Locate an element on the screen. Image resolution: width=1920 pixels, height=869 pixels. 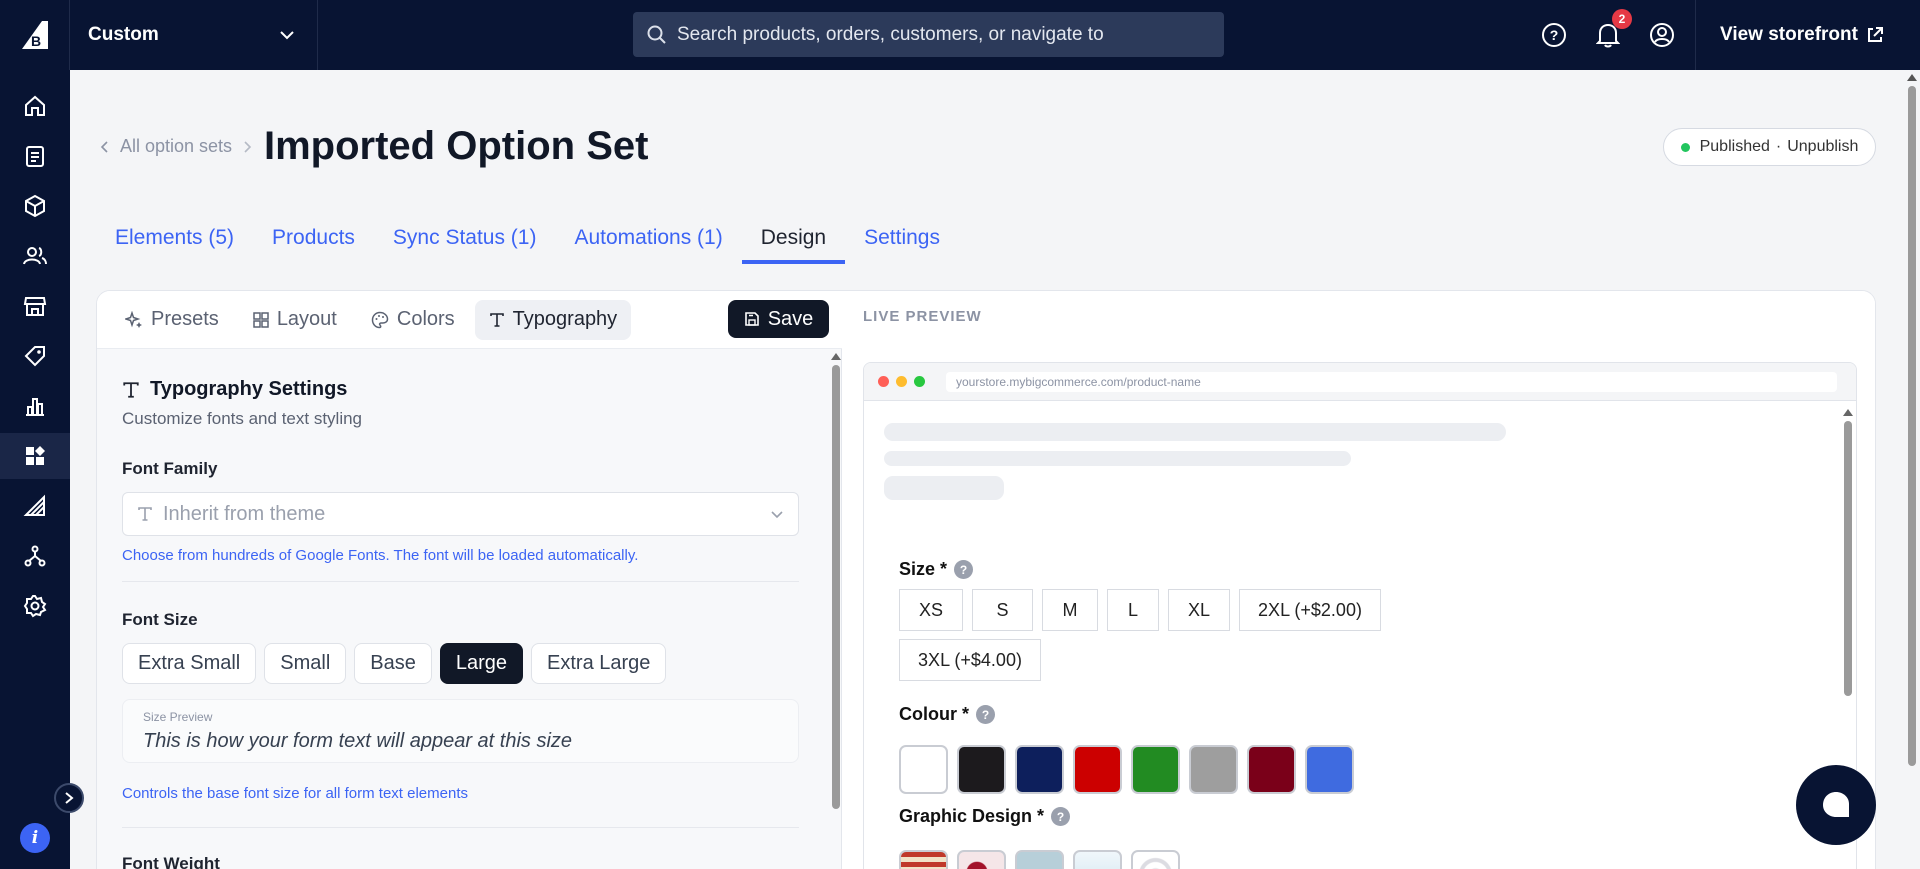
swatch-maroon is located at coordinates (1271, 769).